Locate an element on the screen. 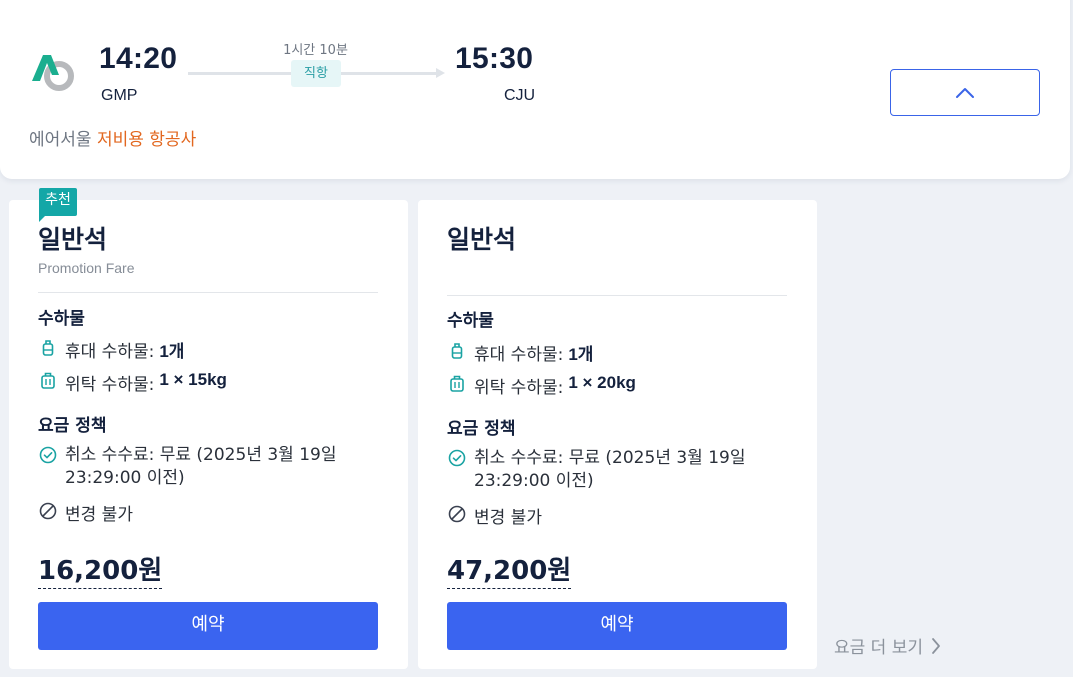 Image resolution: width=1073 pixels, height=677 pixels. more-fares-link: 요금 더 보기 is located at coordinates (887, 645).